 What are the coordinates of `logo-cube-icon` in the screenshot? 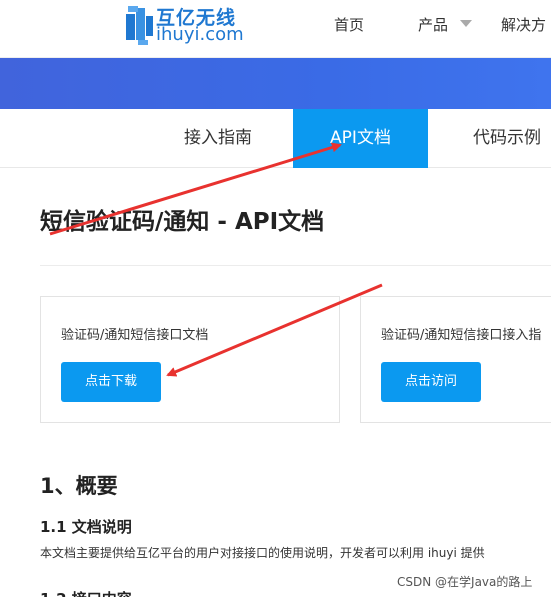 It's located at (139, 25).